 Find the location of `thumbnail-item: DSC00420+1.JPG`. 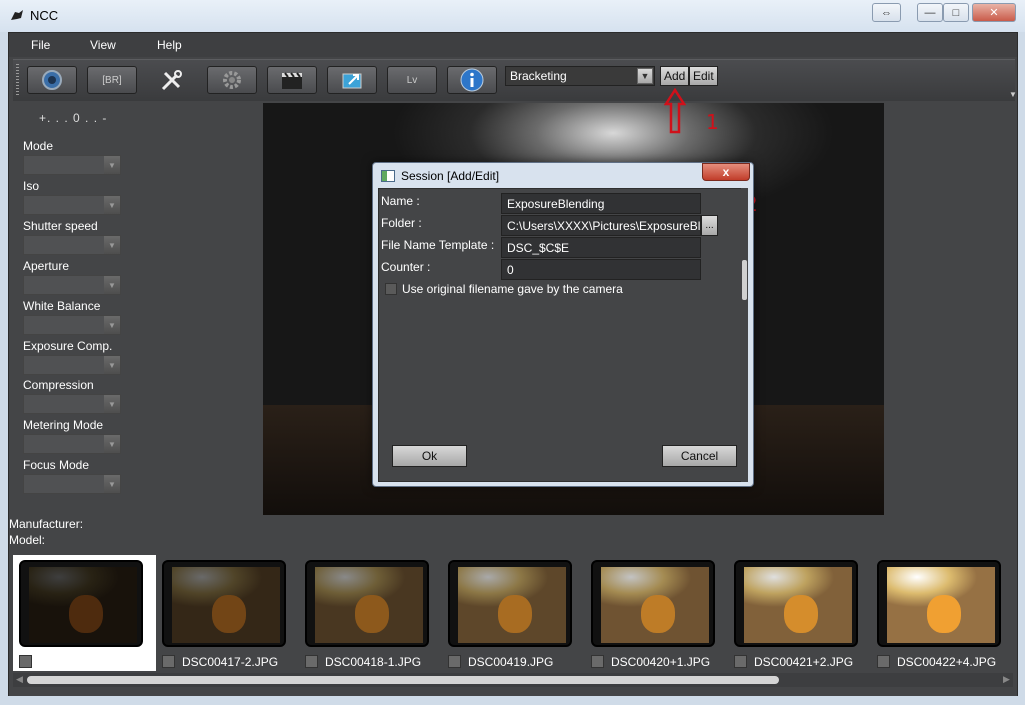

thumbnail-item: DSC00420+1.JPG is located at coordinates (656, 613).